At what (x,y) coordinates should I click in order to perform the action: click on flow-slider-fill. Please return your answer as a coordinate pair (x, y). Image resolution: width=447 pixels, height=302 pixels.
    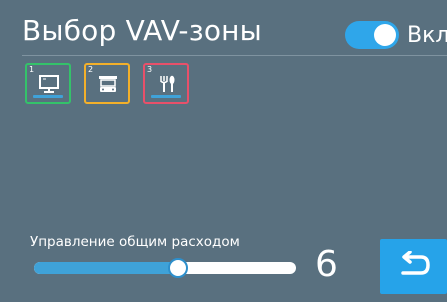
    Looking at the image, I should click on (106, 268).